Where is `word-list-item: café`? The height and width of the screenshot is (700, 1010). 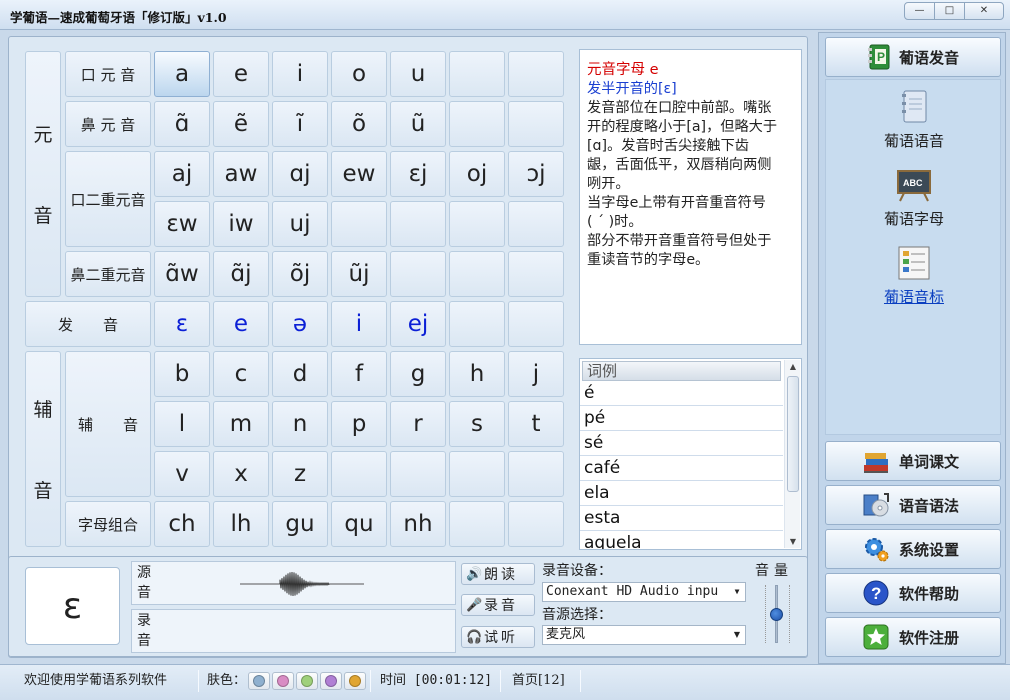
word-list-item: café is located at coordinates (681, 468).